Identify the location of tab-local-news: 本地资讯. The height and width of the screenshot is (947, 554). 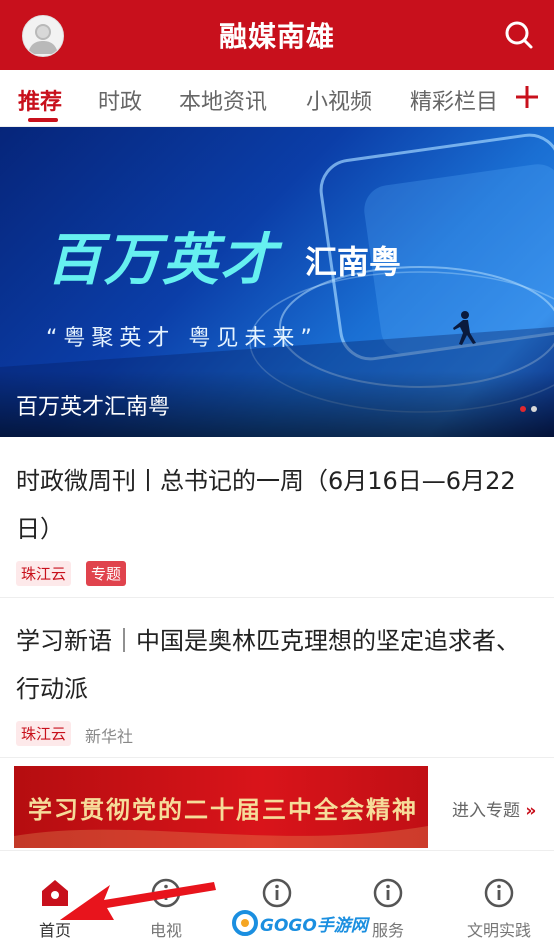
(223, 100).